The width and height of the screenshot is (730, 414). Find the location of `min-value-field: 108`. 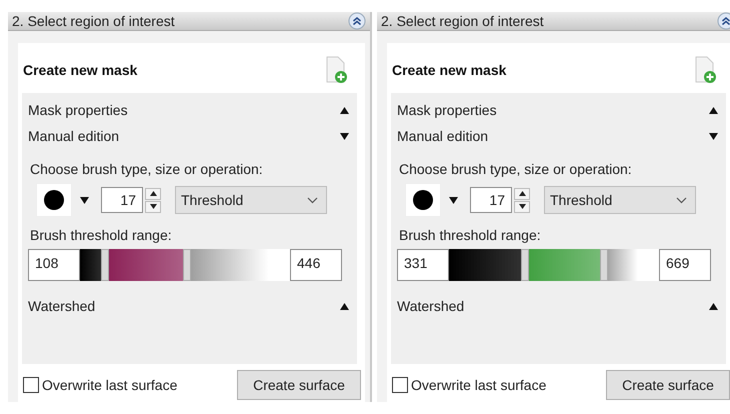

min-value-field: 108 is located at coordinates (54, 265).